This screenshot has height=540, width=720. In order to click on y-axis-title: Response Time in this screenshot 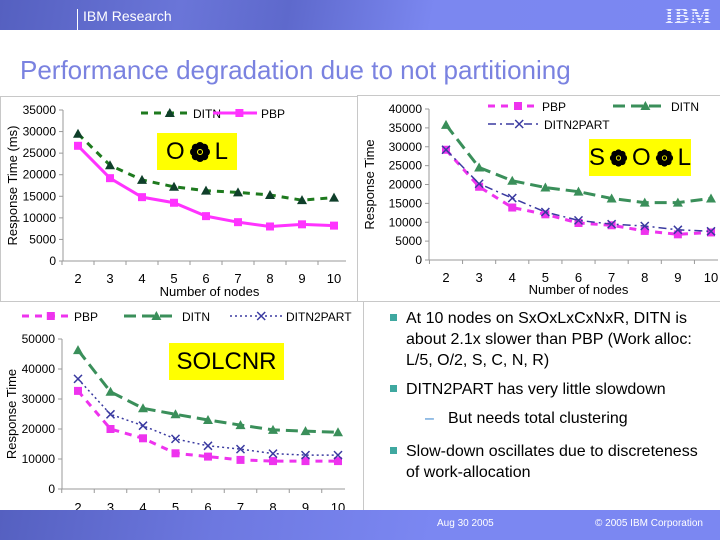, I will do `click(11, 414)`.